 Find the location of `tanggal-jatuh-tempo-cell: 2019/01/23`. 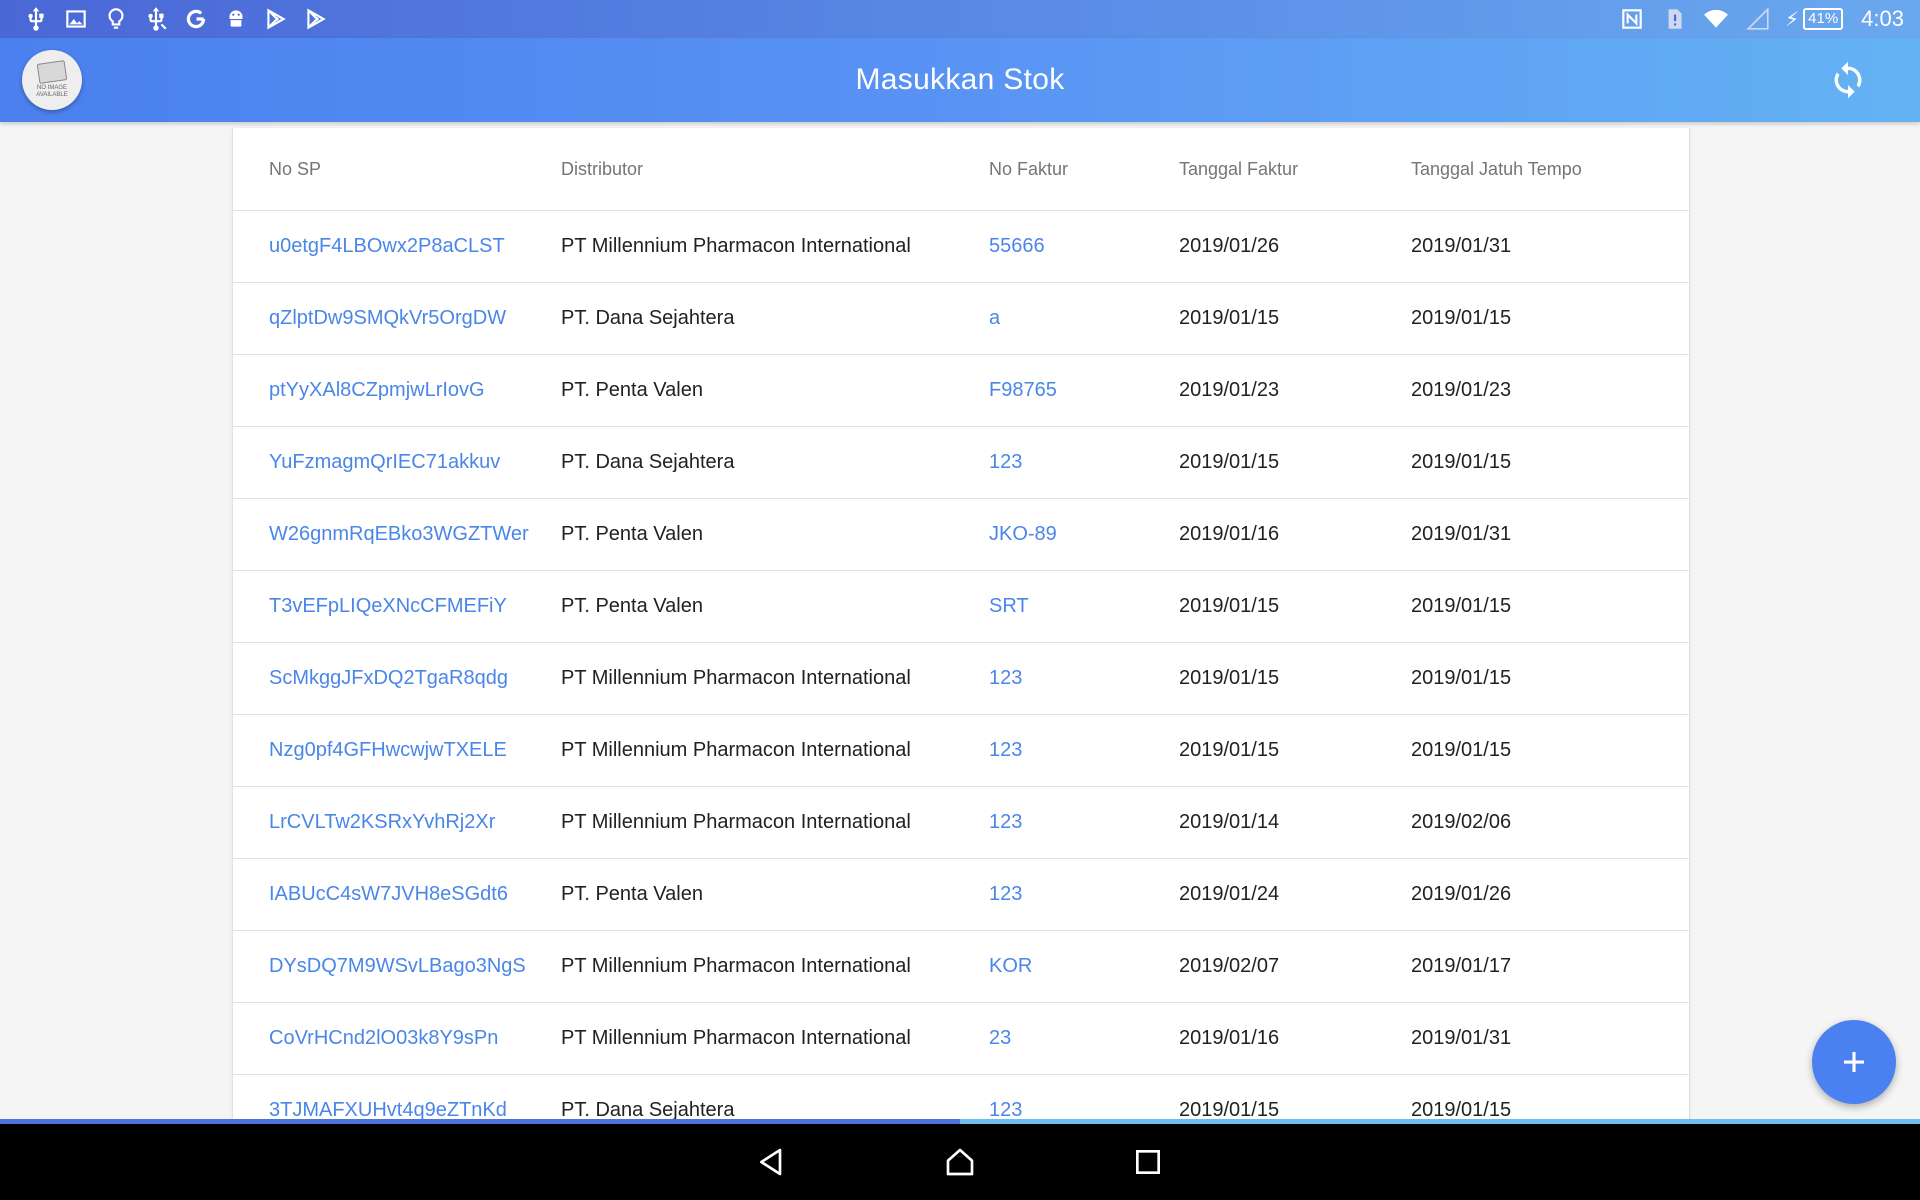

tanggal-jatuh-tempo-cell: 2019/01/23 is located at coordinates (1550, 390).